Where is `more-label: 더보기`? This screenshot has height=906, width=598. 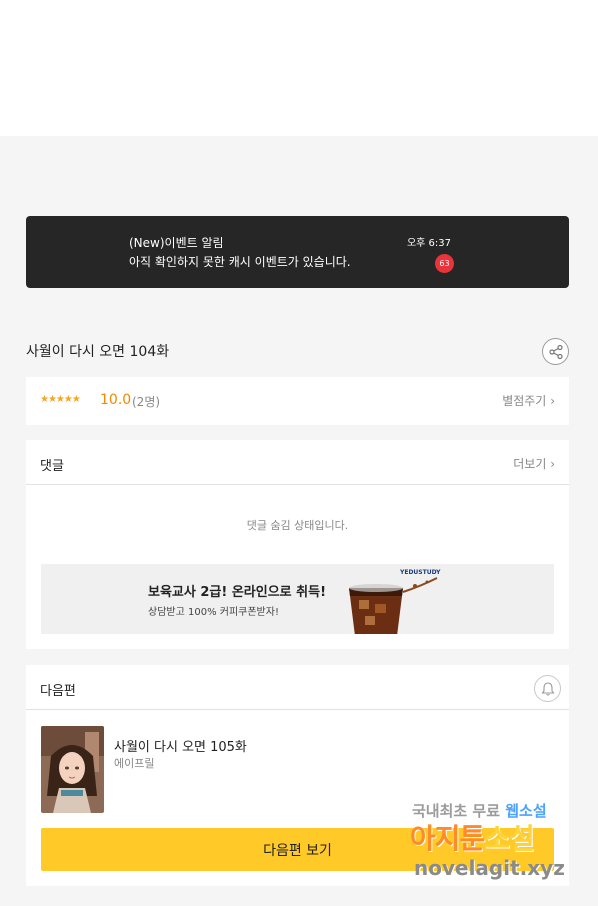
more-label: 더보기 is located at coordinates (530, 464).